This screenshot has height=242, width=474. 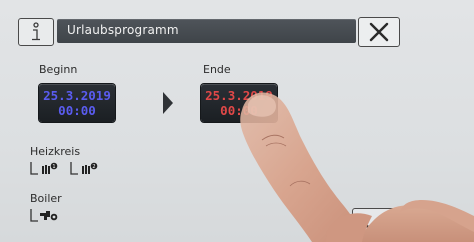 What do you see at coordinates (77, 110) in the screenshot?
I see `begin-time-value: 00:00` at bounding box center [77, 110].